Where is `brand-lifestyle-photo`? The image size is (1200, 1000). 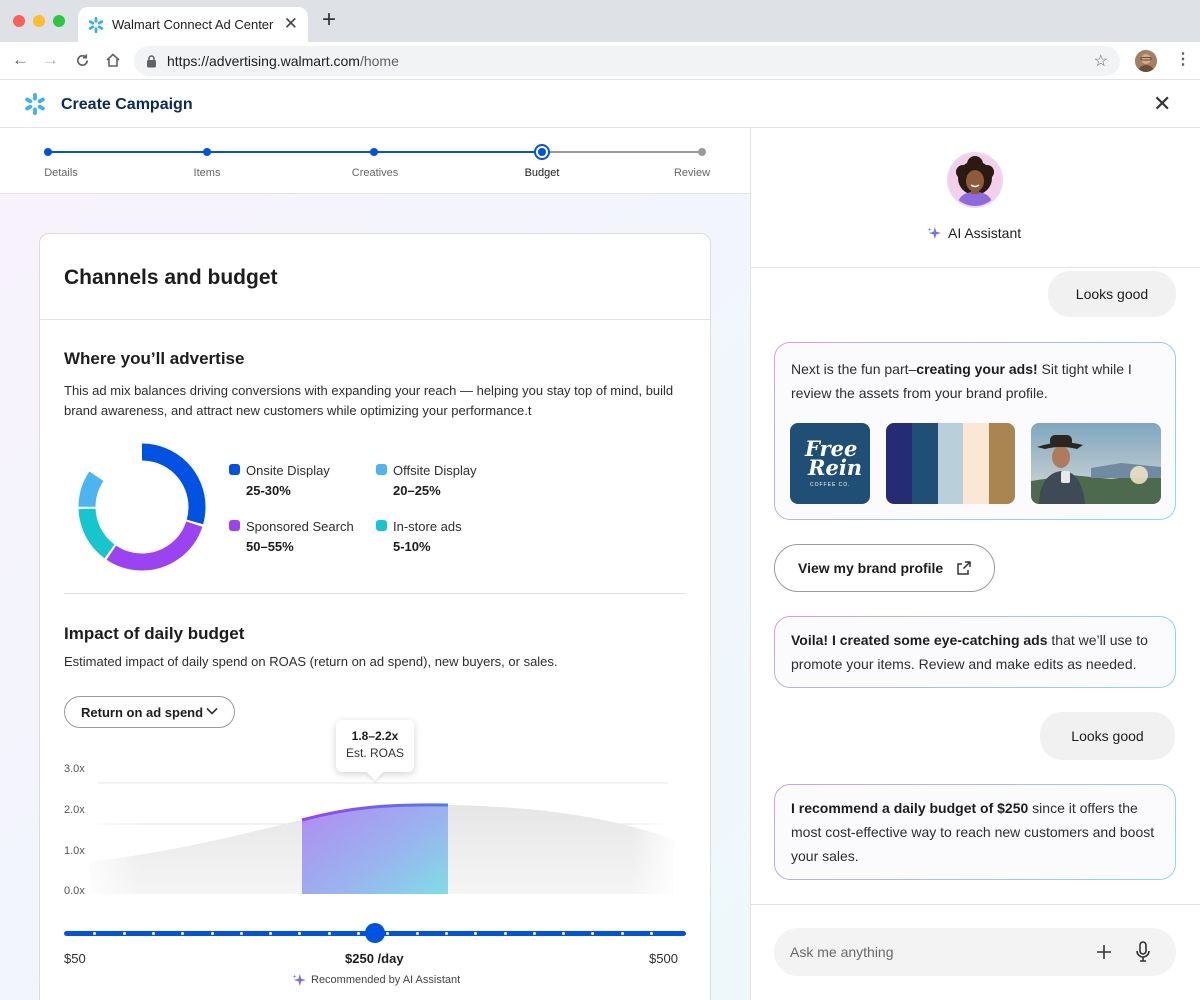 brand-lifestyle-photo is located at coordinates (1096, 463).